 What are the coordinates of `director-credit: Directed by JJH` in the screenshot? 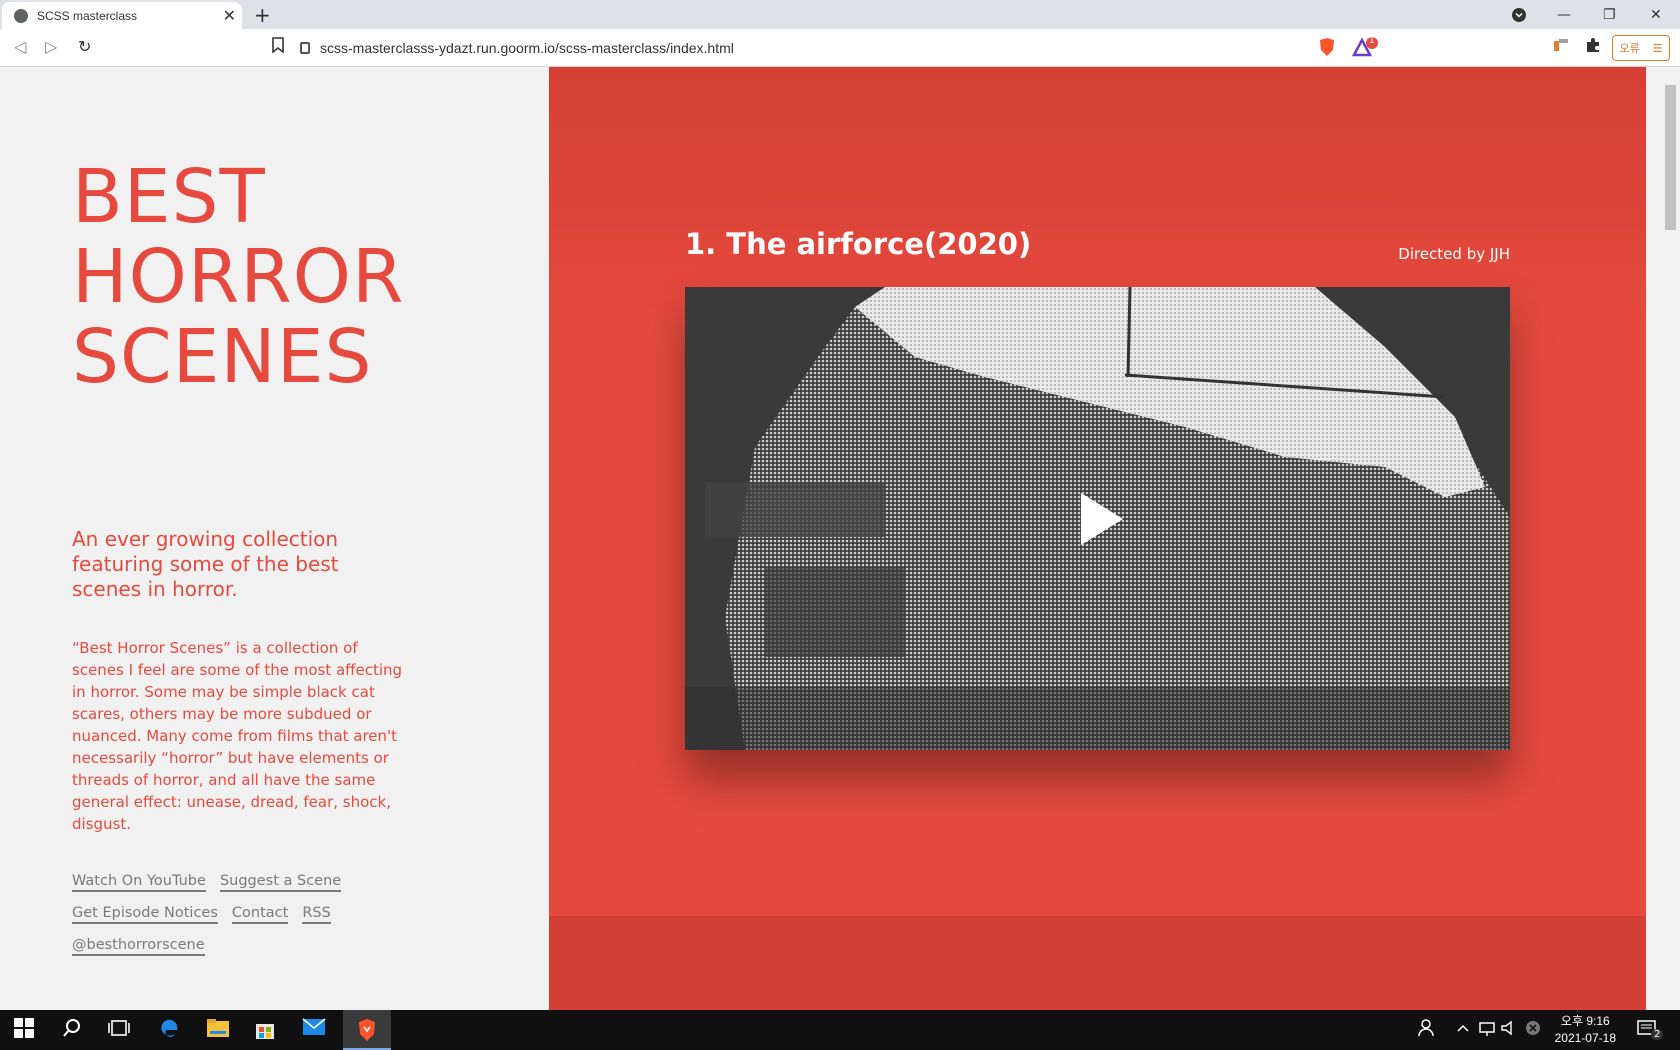 It's located at (1454, 254).